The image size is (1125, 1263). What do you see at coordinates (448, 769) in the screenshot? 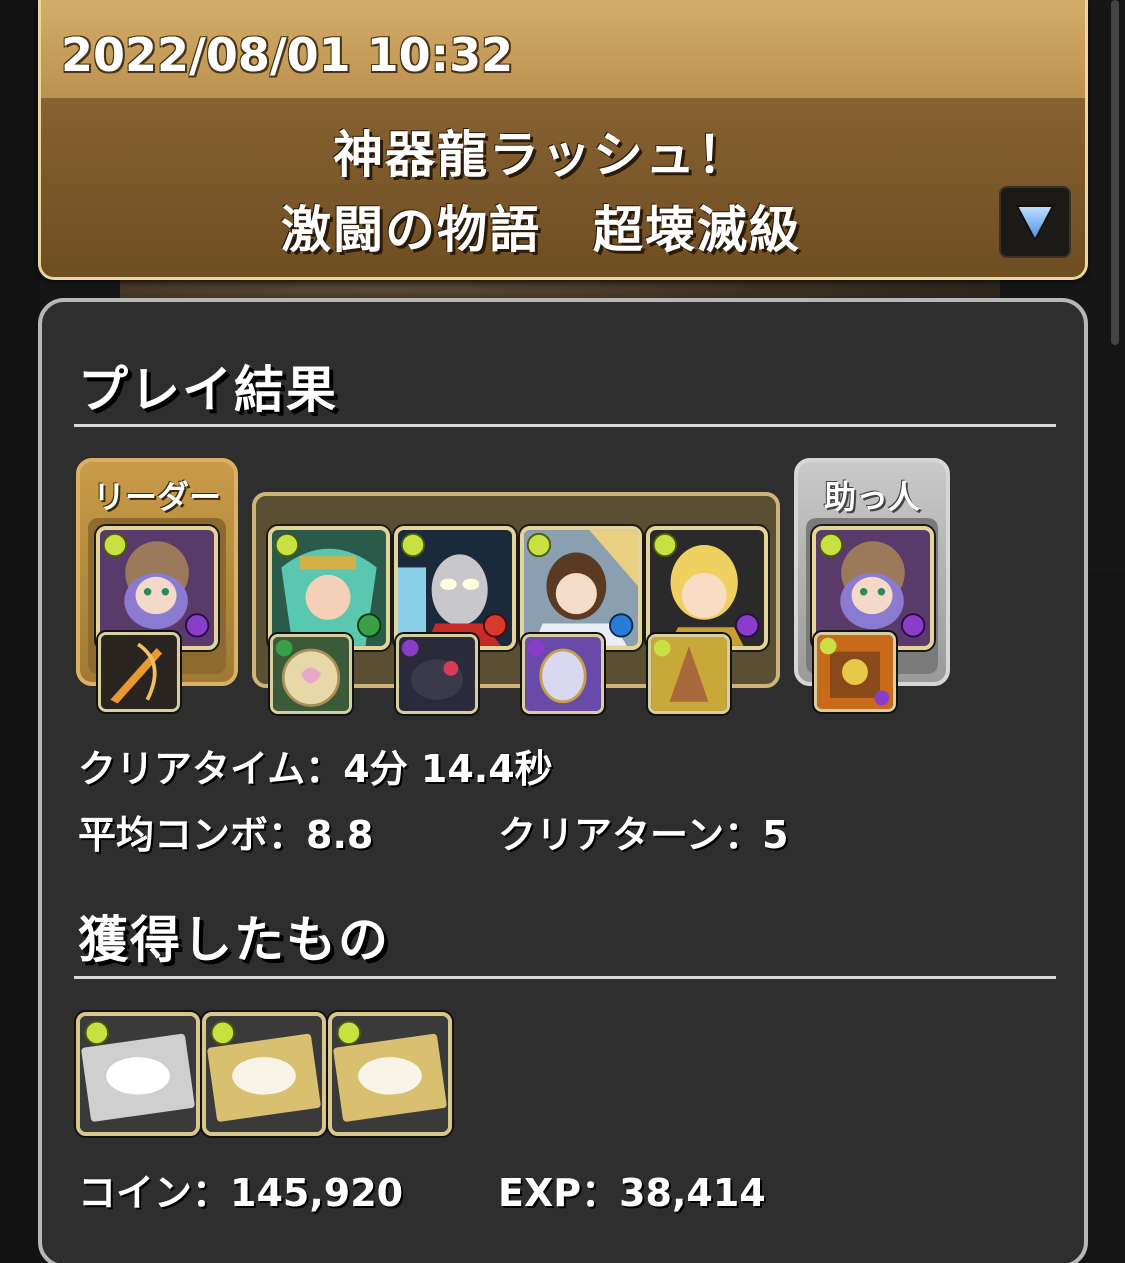
I see `clear-time-value: 4分 14.4秒` at bounding box center [448, 769].